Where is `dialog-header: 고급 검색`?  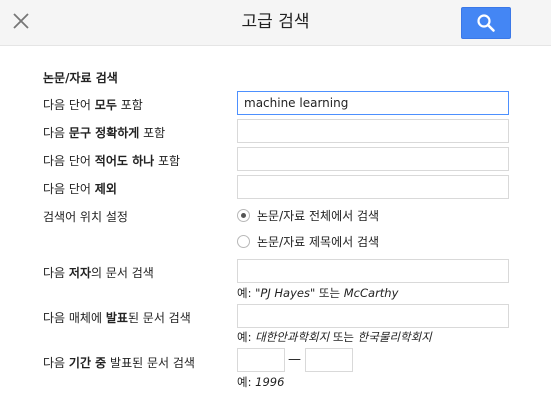 dialog-header: 고급 검색 is located at coordinates (275, 23).